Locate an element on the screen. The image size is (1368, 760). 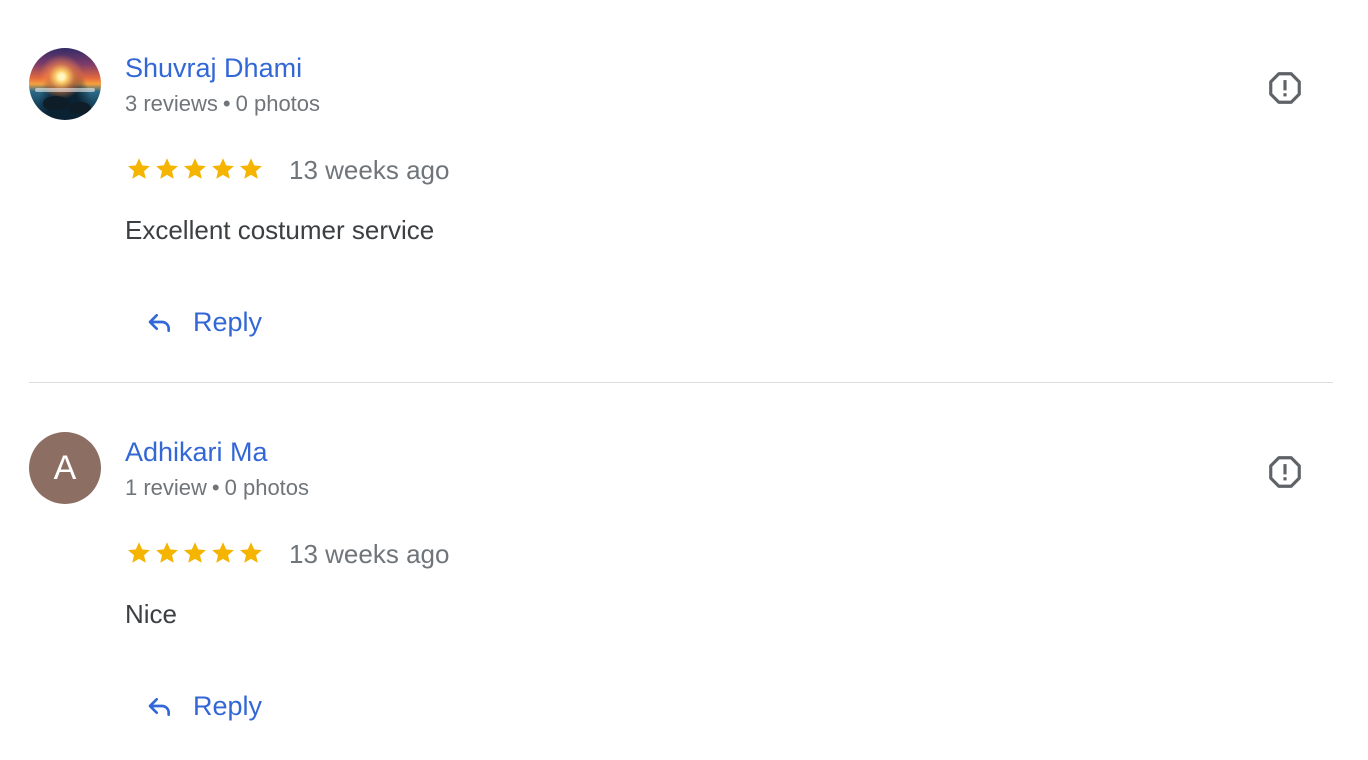
reviews-count: 1 review is located at coordinates (166, 487).